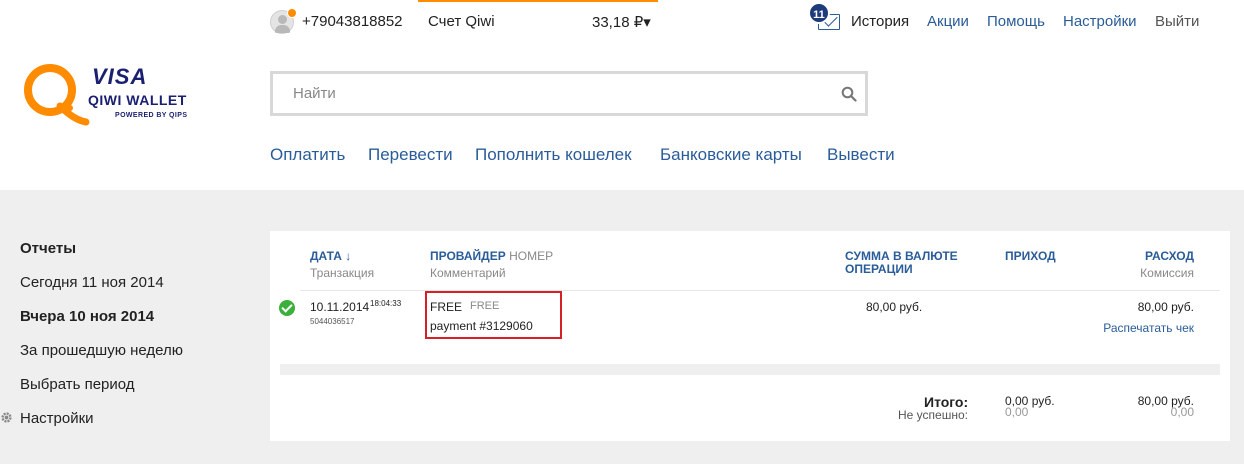 The height and width of the screenshot is (464, 1244). What do you see at coordinates (849, 94) in the screenshot?
I see `search-icon` at bounding box center [849, 94].